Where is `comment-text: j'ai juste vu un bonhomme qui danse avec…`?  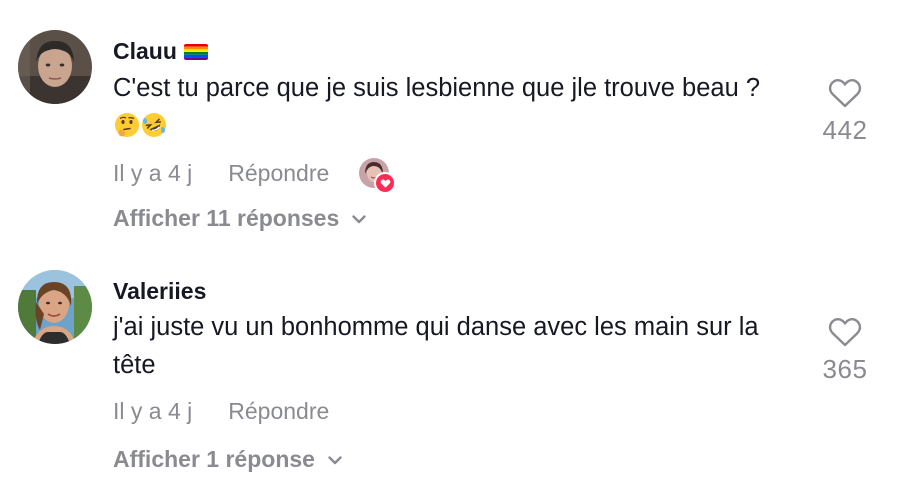
comment-text: j'ai juste vu un bonhomme qui danse avec… is located at coordinates (453, 346).